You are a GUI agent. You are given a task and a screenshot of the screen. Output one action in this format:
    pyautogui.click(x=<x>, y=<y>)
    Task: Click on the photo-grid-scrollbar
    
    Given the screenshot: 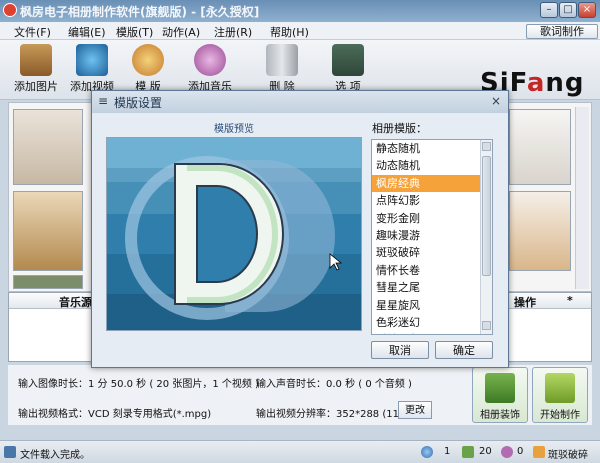 What is the action you would take?
    pyautogui.click(x=582, y=198)
    